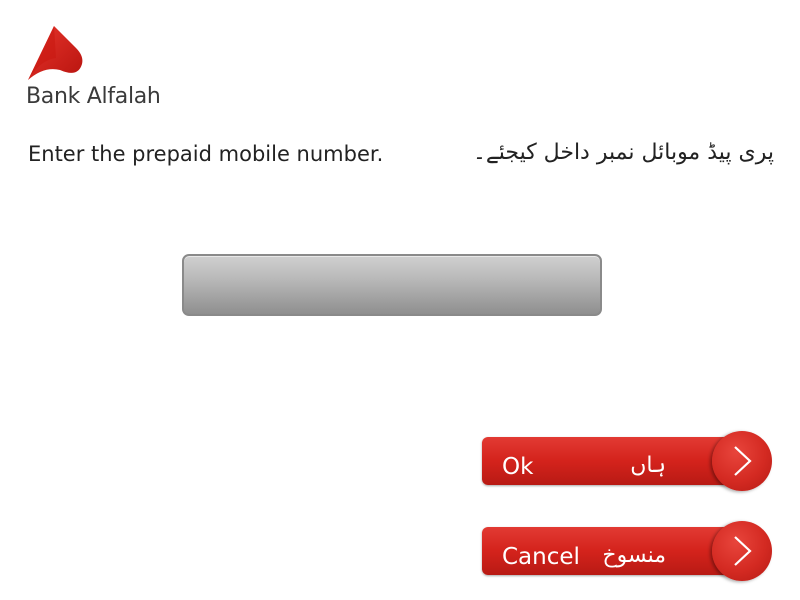 The height and width of the screenshot is (600, 800). Describe the element at coordinates (623, 152) in the screenshot. I see `prompt-urdu: پری پیڈ موبائل نمبر داخل کیجئے۔` at that location.